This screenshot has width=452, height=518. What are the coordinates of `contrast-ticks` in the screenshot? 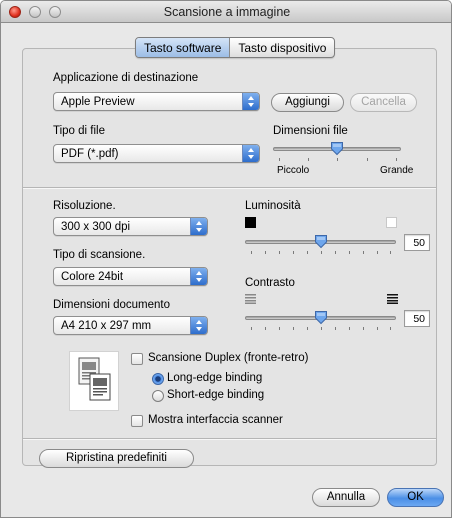 It's located at (321, 329).